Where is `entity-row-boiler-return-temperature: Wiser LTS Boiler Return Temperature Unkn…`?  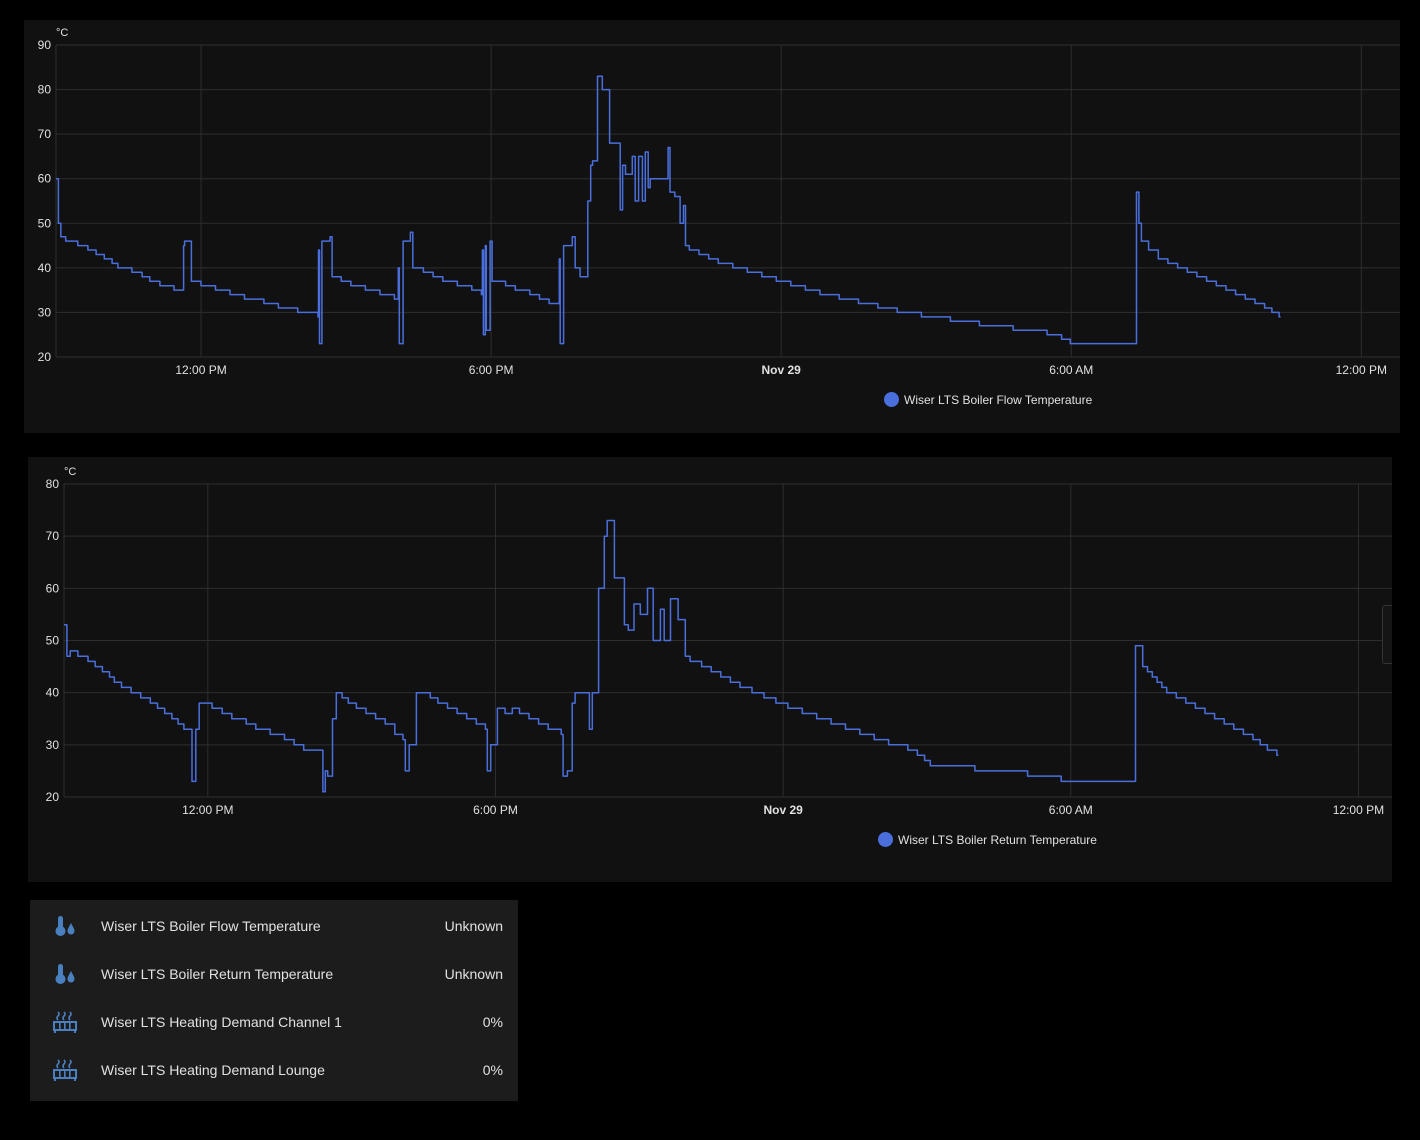
entity-row-boiler-return-temperature: Wiser LTS Boiler Return Temperature Unkn… is located at coordinates (274, 974).